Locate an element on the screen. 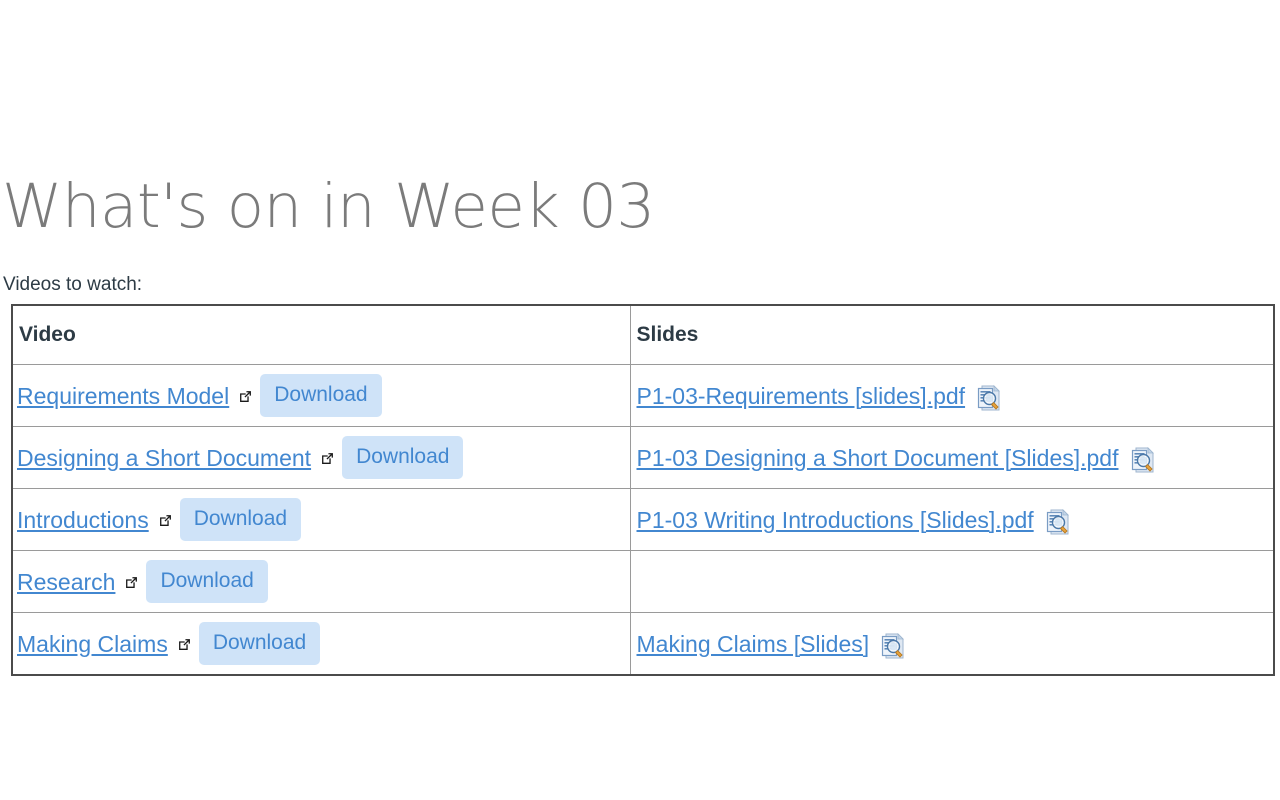 The width and height of the screenshot is (1280, 800). slides-link: P1-03-Requirements [slides].pdf is located at coordinates (800, 396).